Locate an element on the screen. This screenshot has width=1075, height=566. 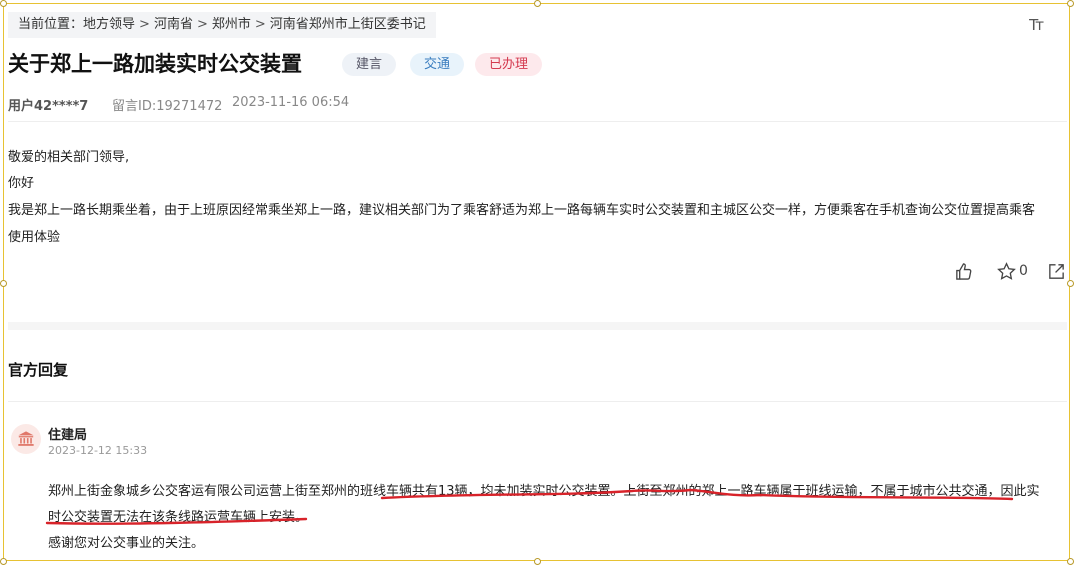
reply-time: 2023-12-12 15:33 is located at coordinates (98, 450).